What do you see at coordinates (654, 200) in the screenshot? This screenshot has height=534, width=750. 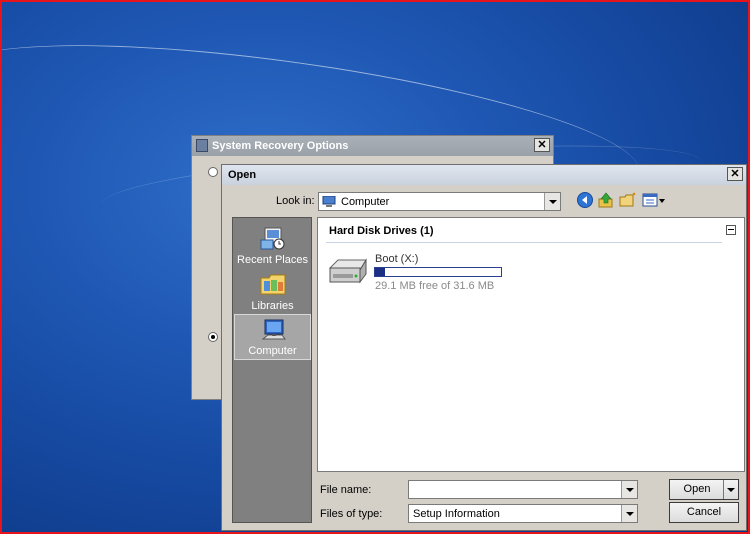 I see `views-menu-icon` at bounding box center [654, 200].